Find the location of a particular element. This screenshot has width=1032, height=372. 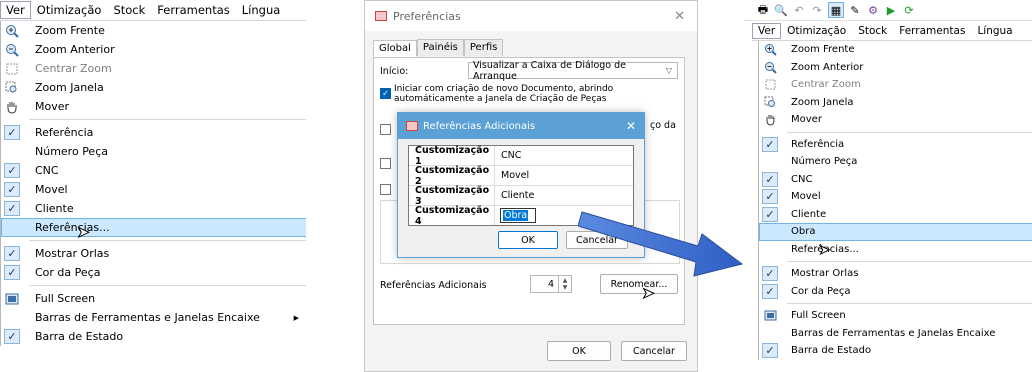

cancel-button: Cancelar is located at coordinates (654, 351).